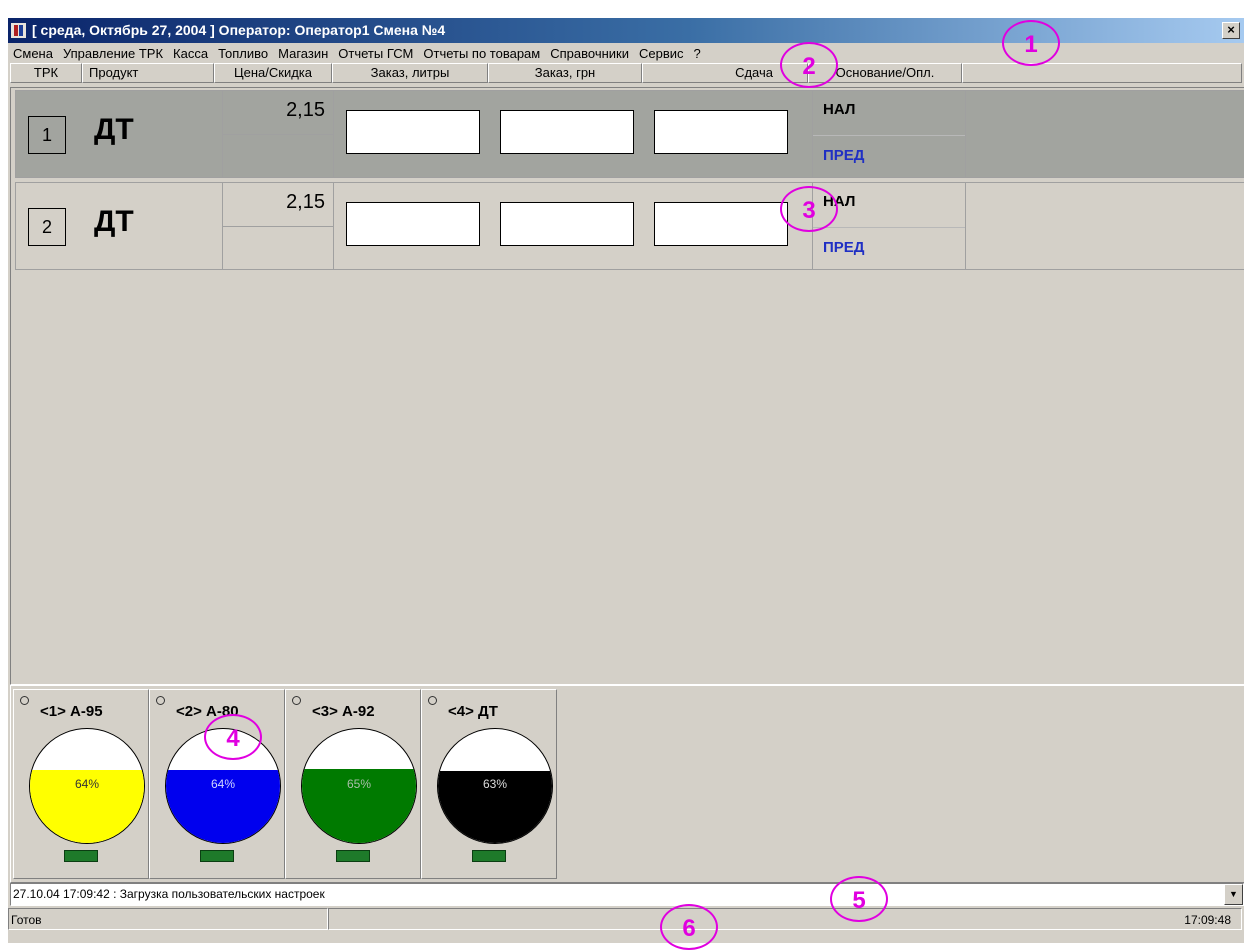  I want to click on status-panel-right: 17:09:48, so click(785, 919).